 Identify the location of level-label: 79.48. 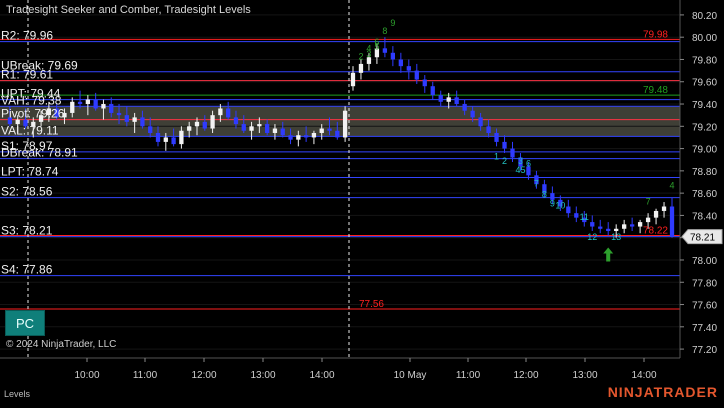
(655, 90).